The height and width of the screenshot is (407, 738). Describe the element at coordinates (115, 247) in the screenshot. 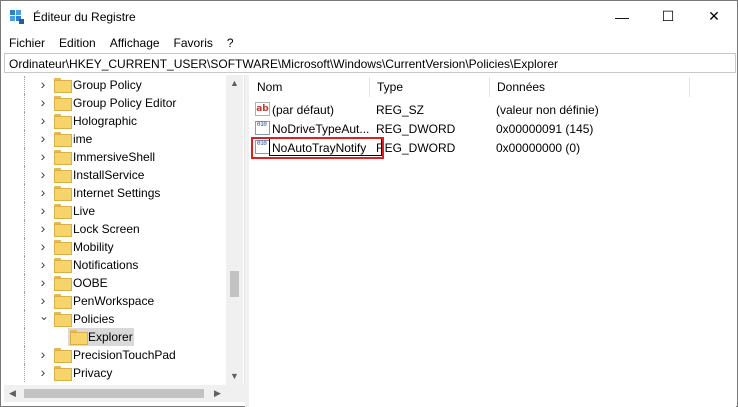

I see `tree-item: › Mobility` at that location.